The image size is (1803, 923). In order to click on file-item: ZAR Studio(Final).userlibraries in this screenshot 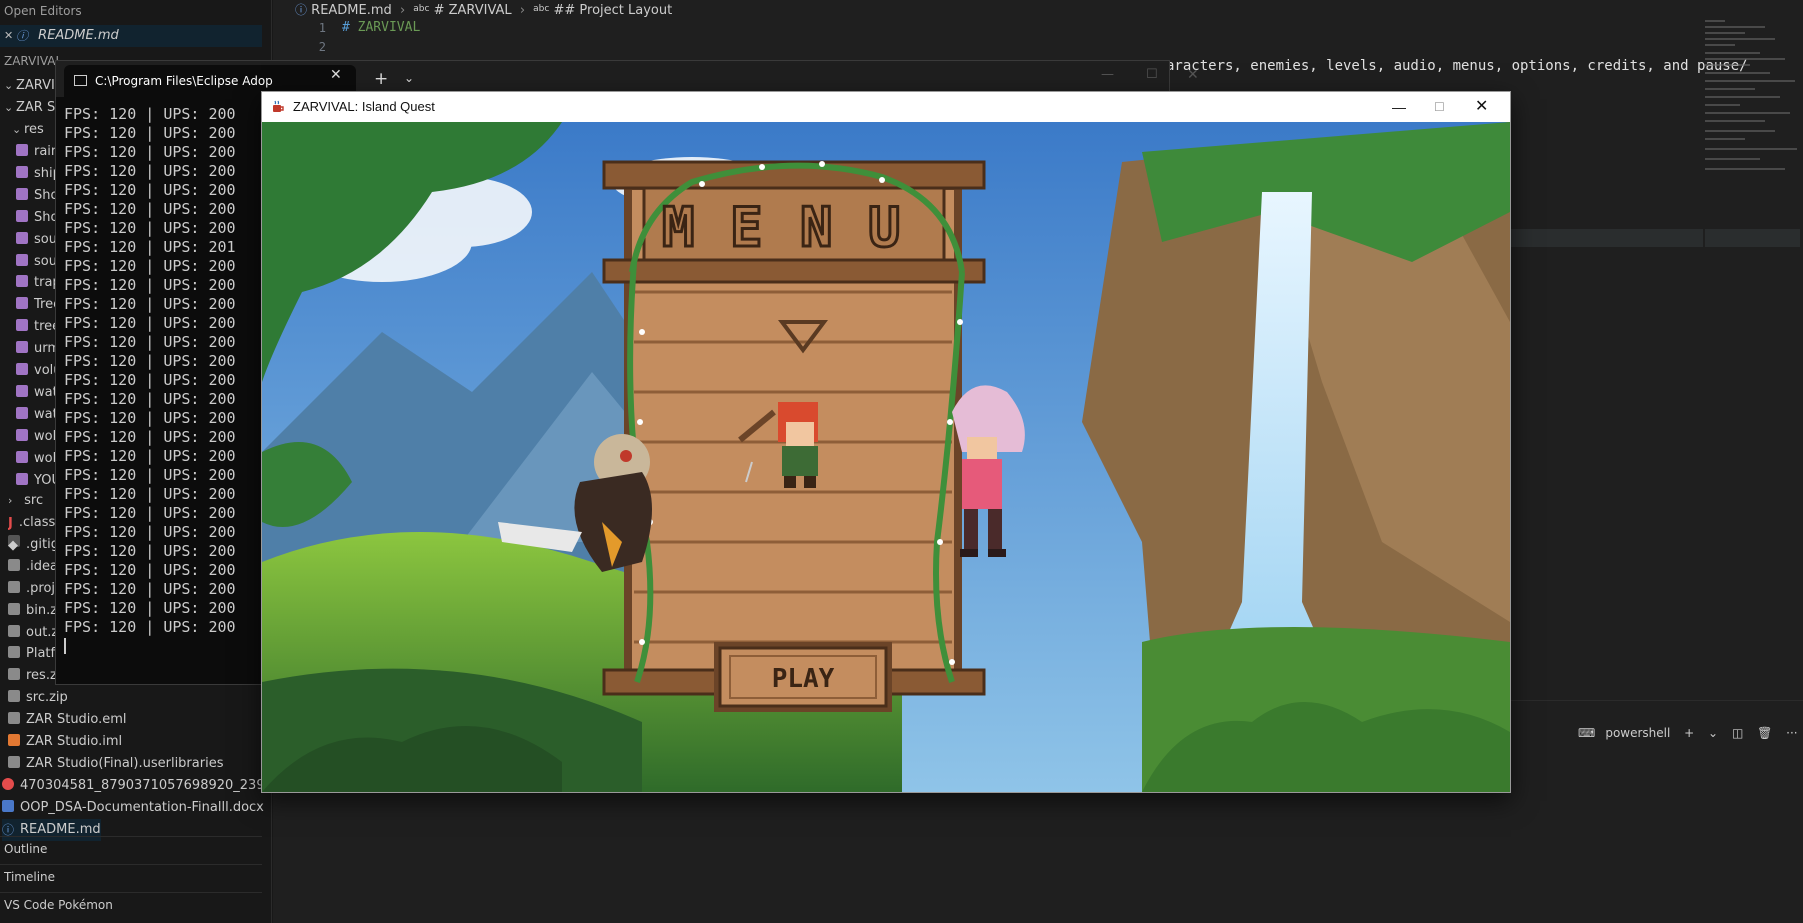, I will do `click(115, 764)`.